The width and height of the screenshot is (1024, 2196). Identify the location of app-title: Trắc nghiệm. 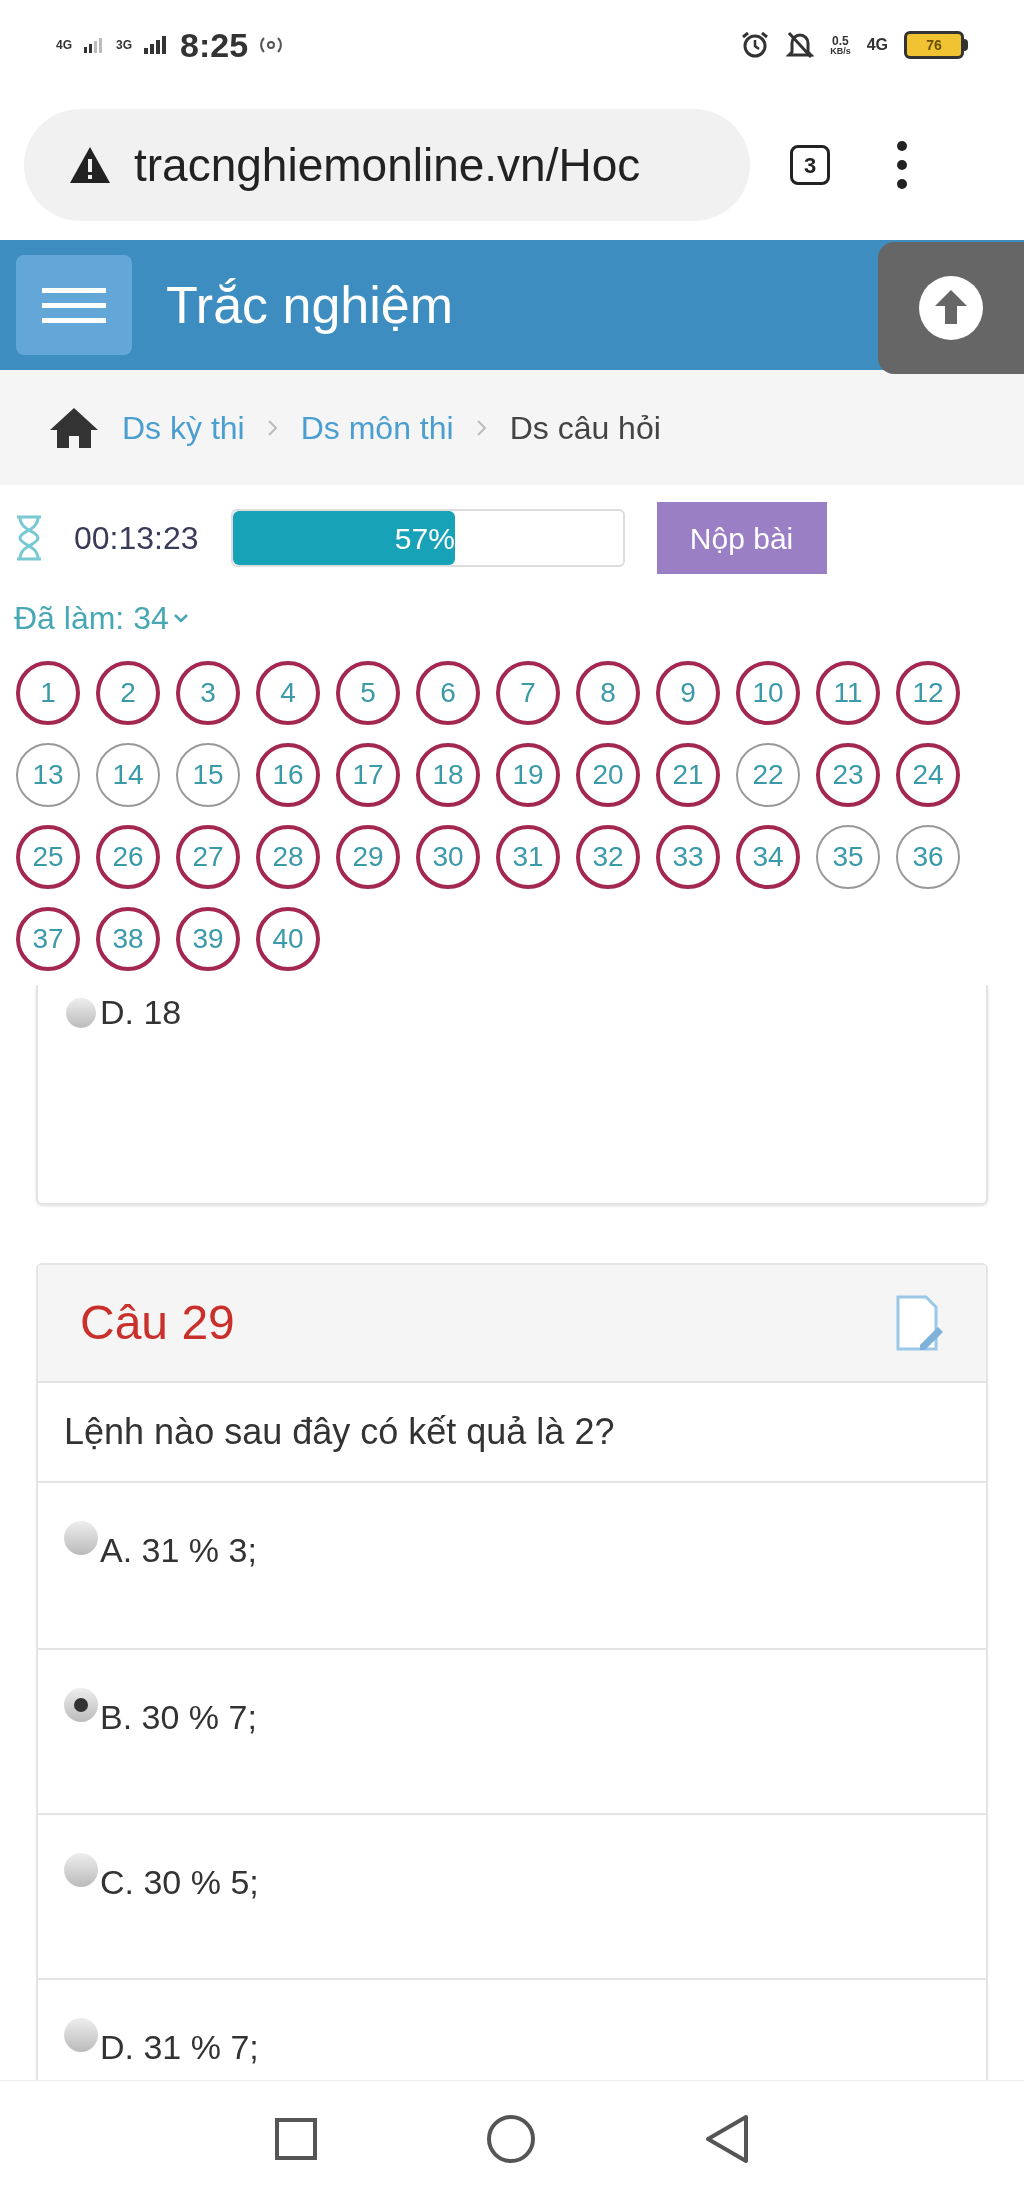
(310, 305).